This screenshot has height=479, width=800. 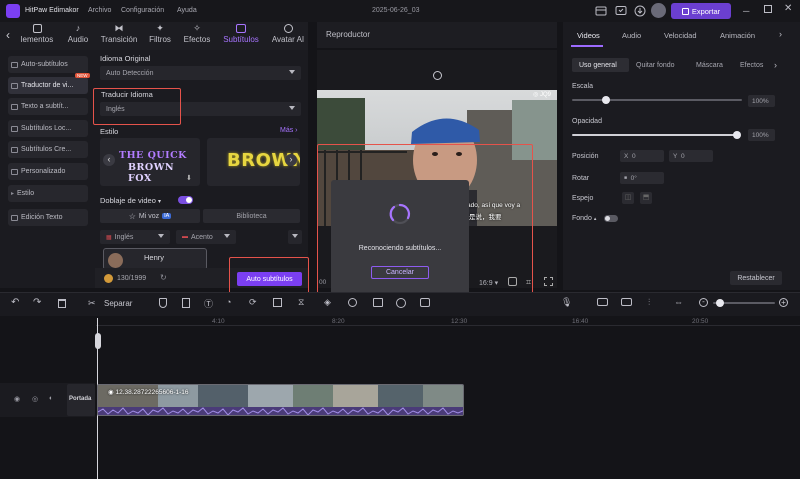 I want to click on zoom-in-icon: +, so click(x=783, y=302).